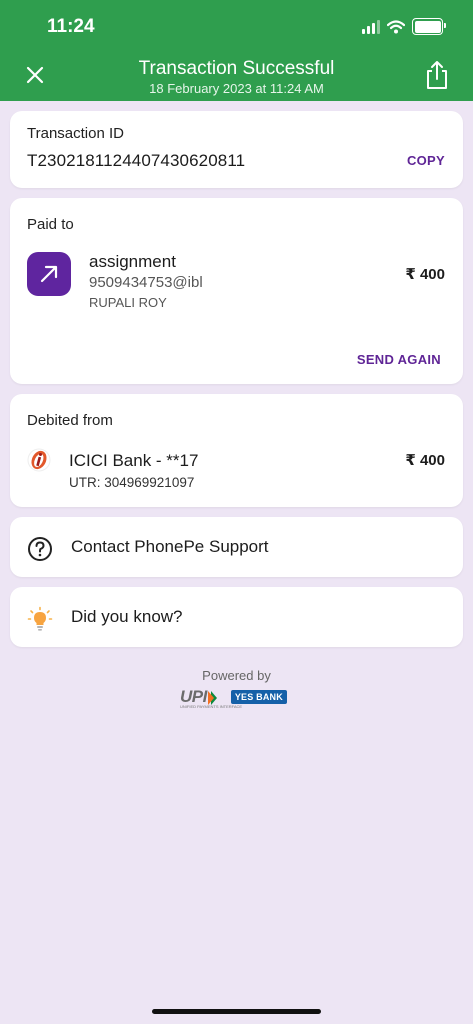  I want to click on upi-logo: UPI UNIFIED PAYMENTS INTERFACE, so click(211, 698).